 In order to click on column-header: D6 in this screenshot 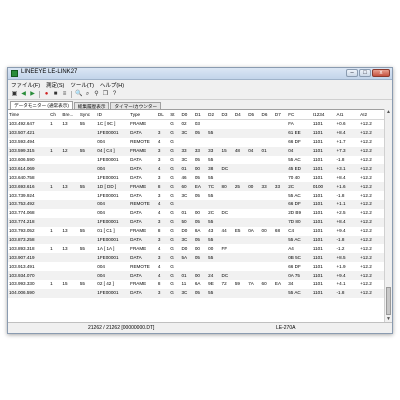, I will do `click(267, 115)`.